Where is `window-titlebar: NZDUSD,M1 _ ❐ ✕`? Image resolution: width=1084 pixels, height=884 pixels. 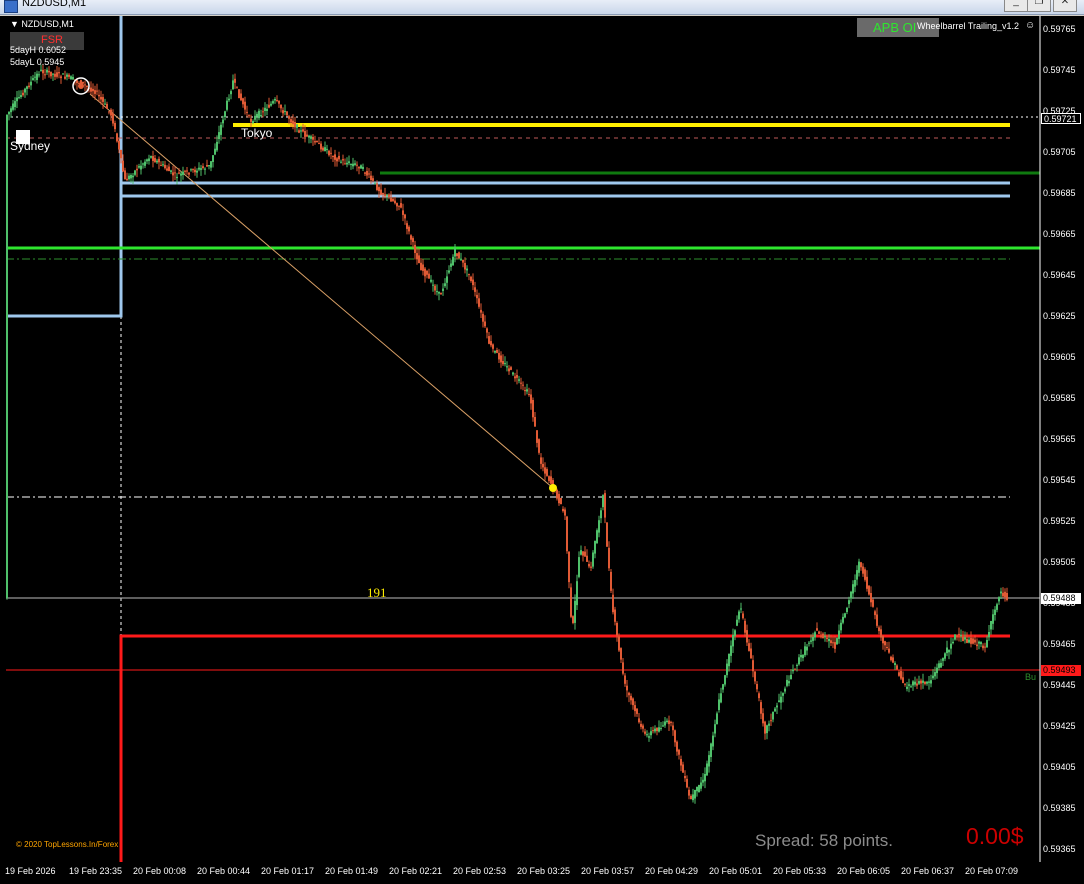
window-titlebar: NZDUSD,M1 _ ❐ ✕ is located at coordinates (542, 7).